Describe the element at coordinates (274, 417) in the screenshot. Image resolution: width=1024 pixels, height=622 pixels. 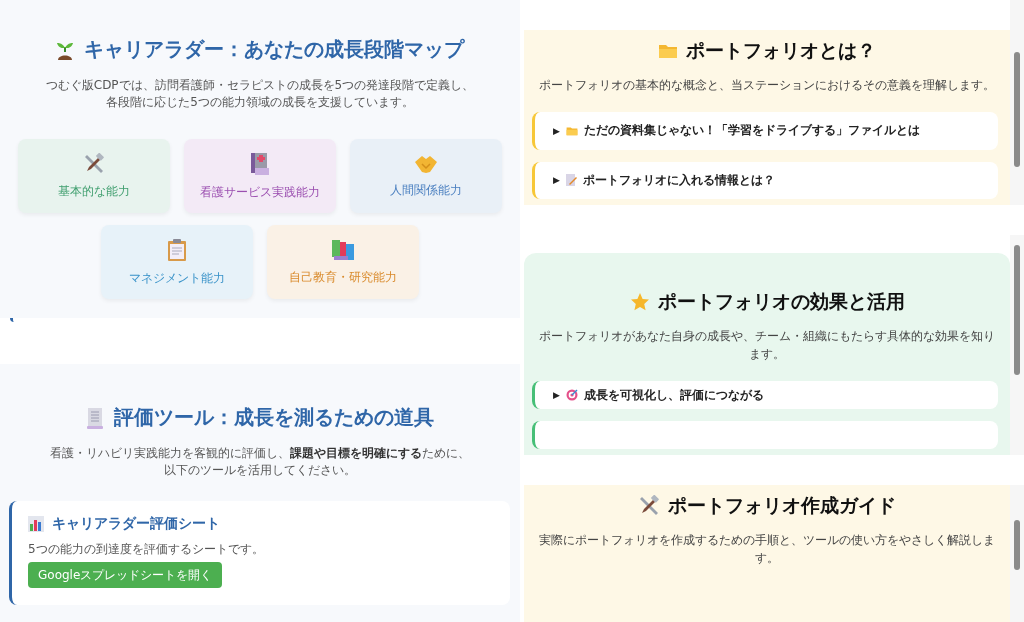
I see `section-title: 評価ツール：成長を測るための道具` at that location.